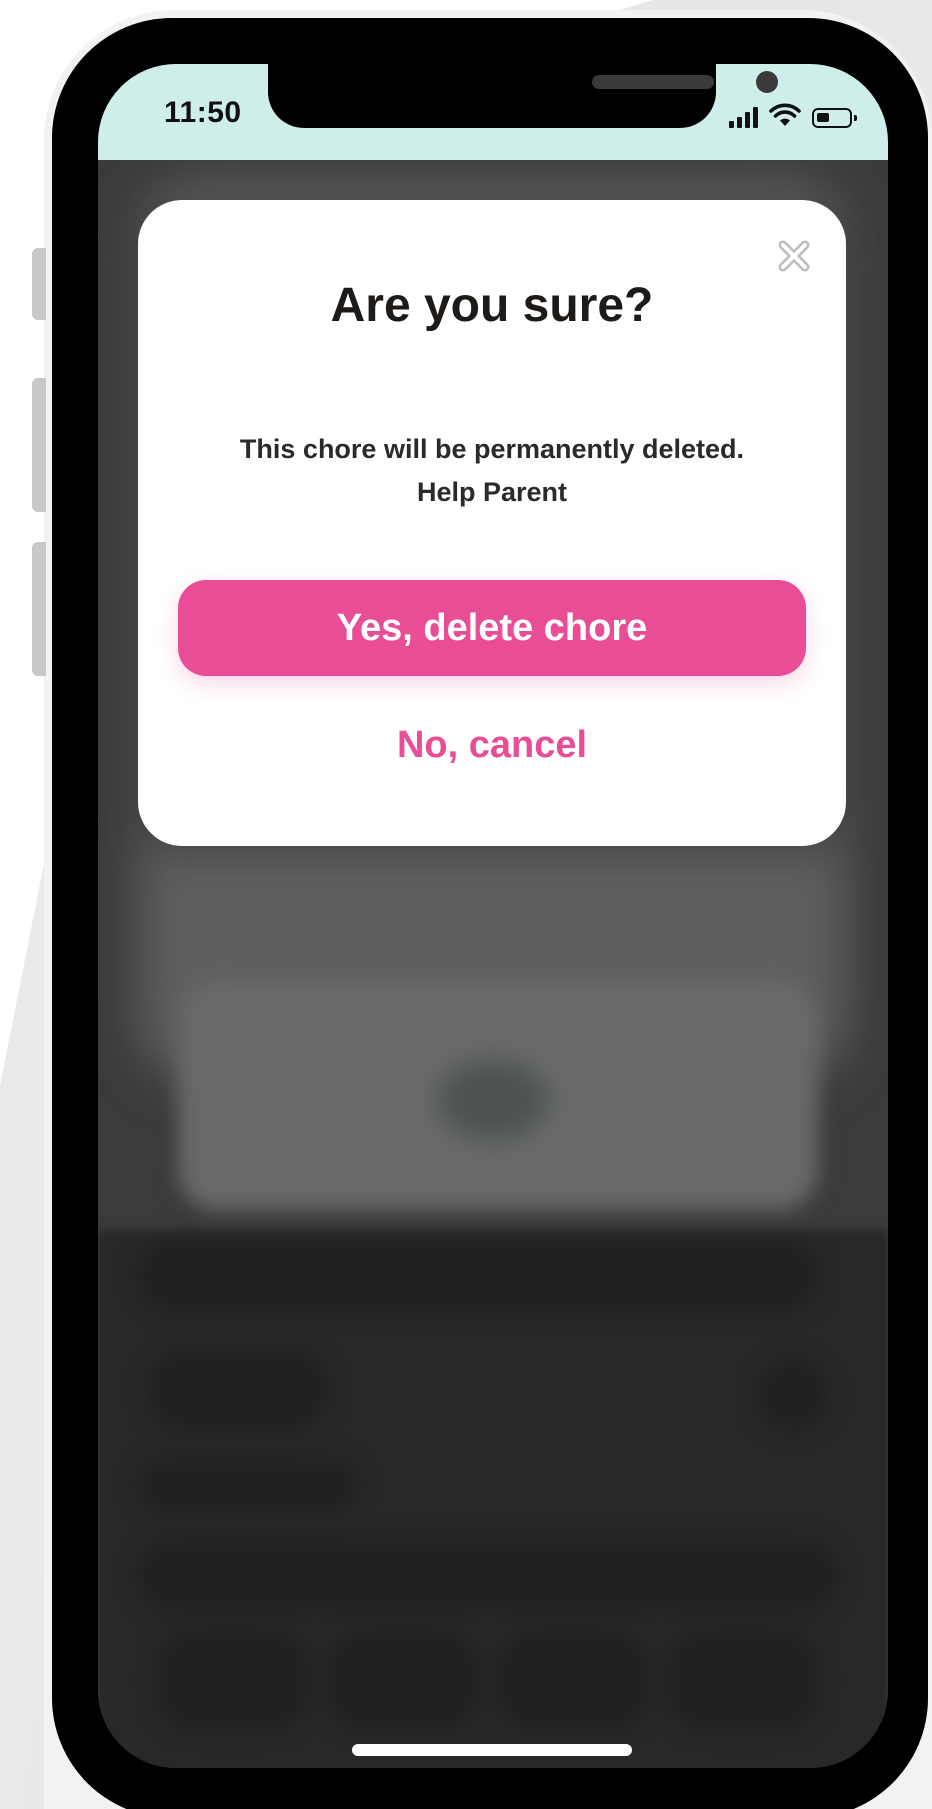 The image size is (932, 1809). What do you see at coordinates (823, 117) in the screenshot?
I see `battery-level` at bounding box center [823, 117].